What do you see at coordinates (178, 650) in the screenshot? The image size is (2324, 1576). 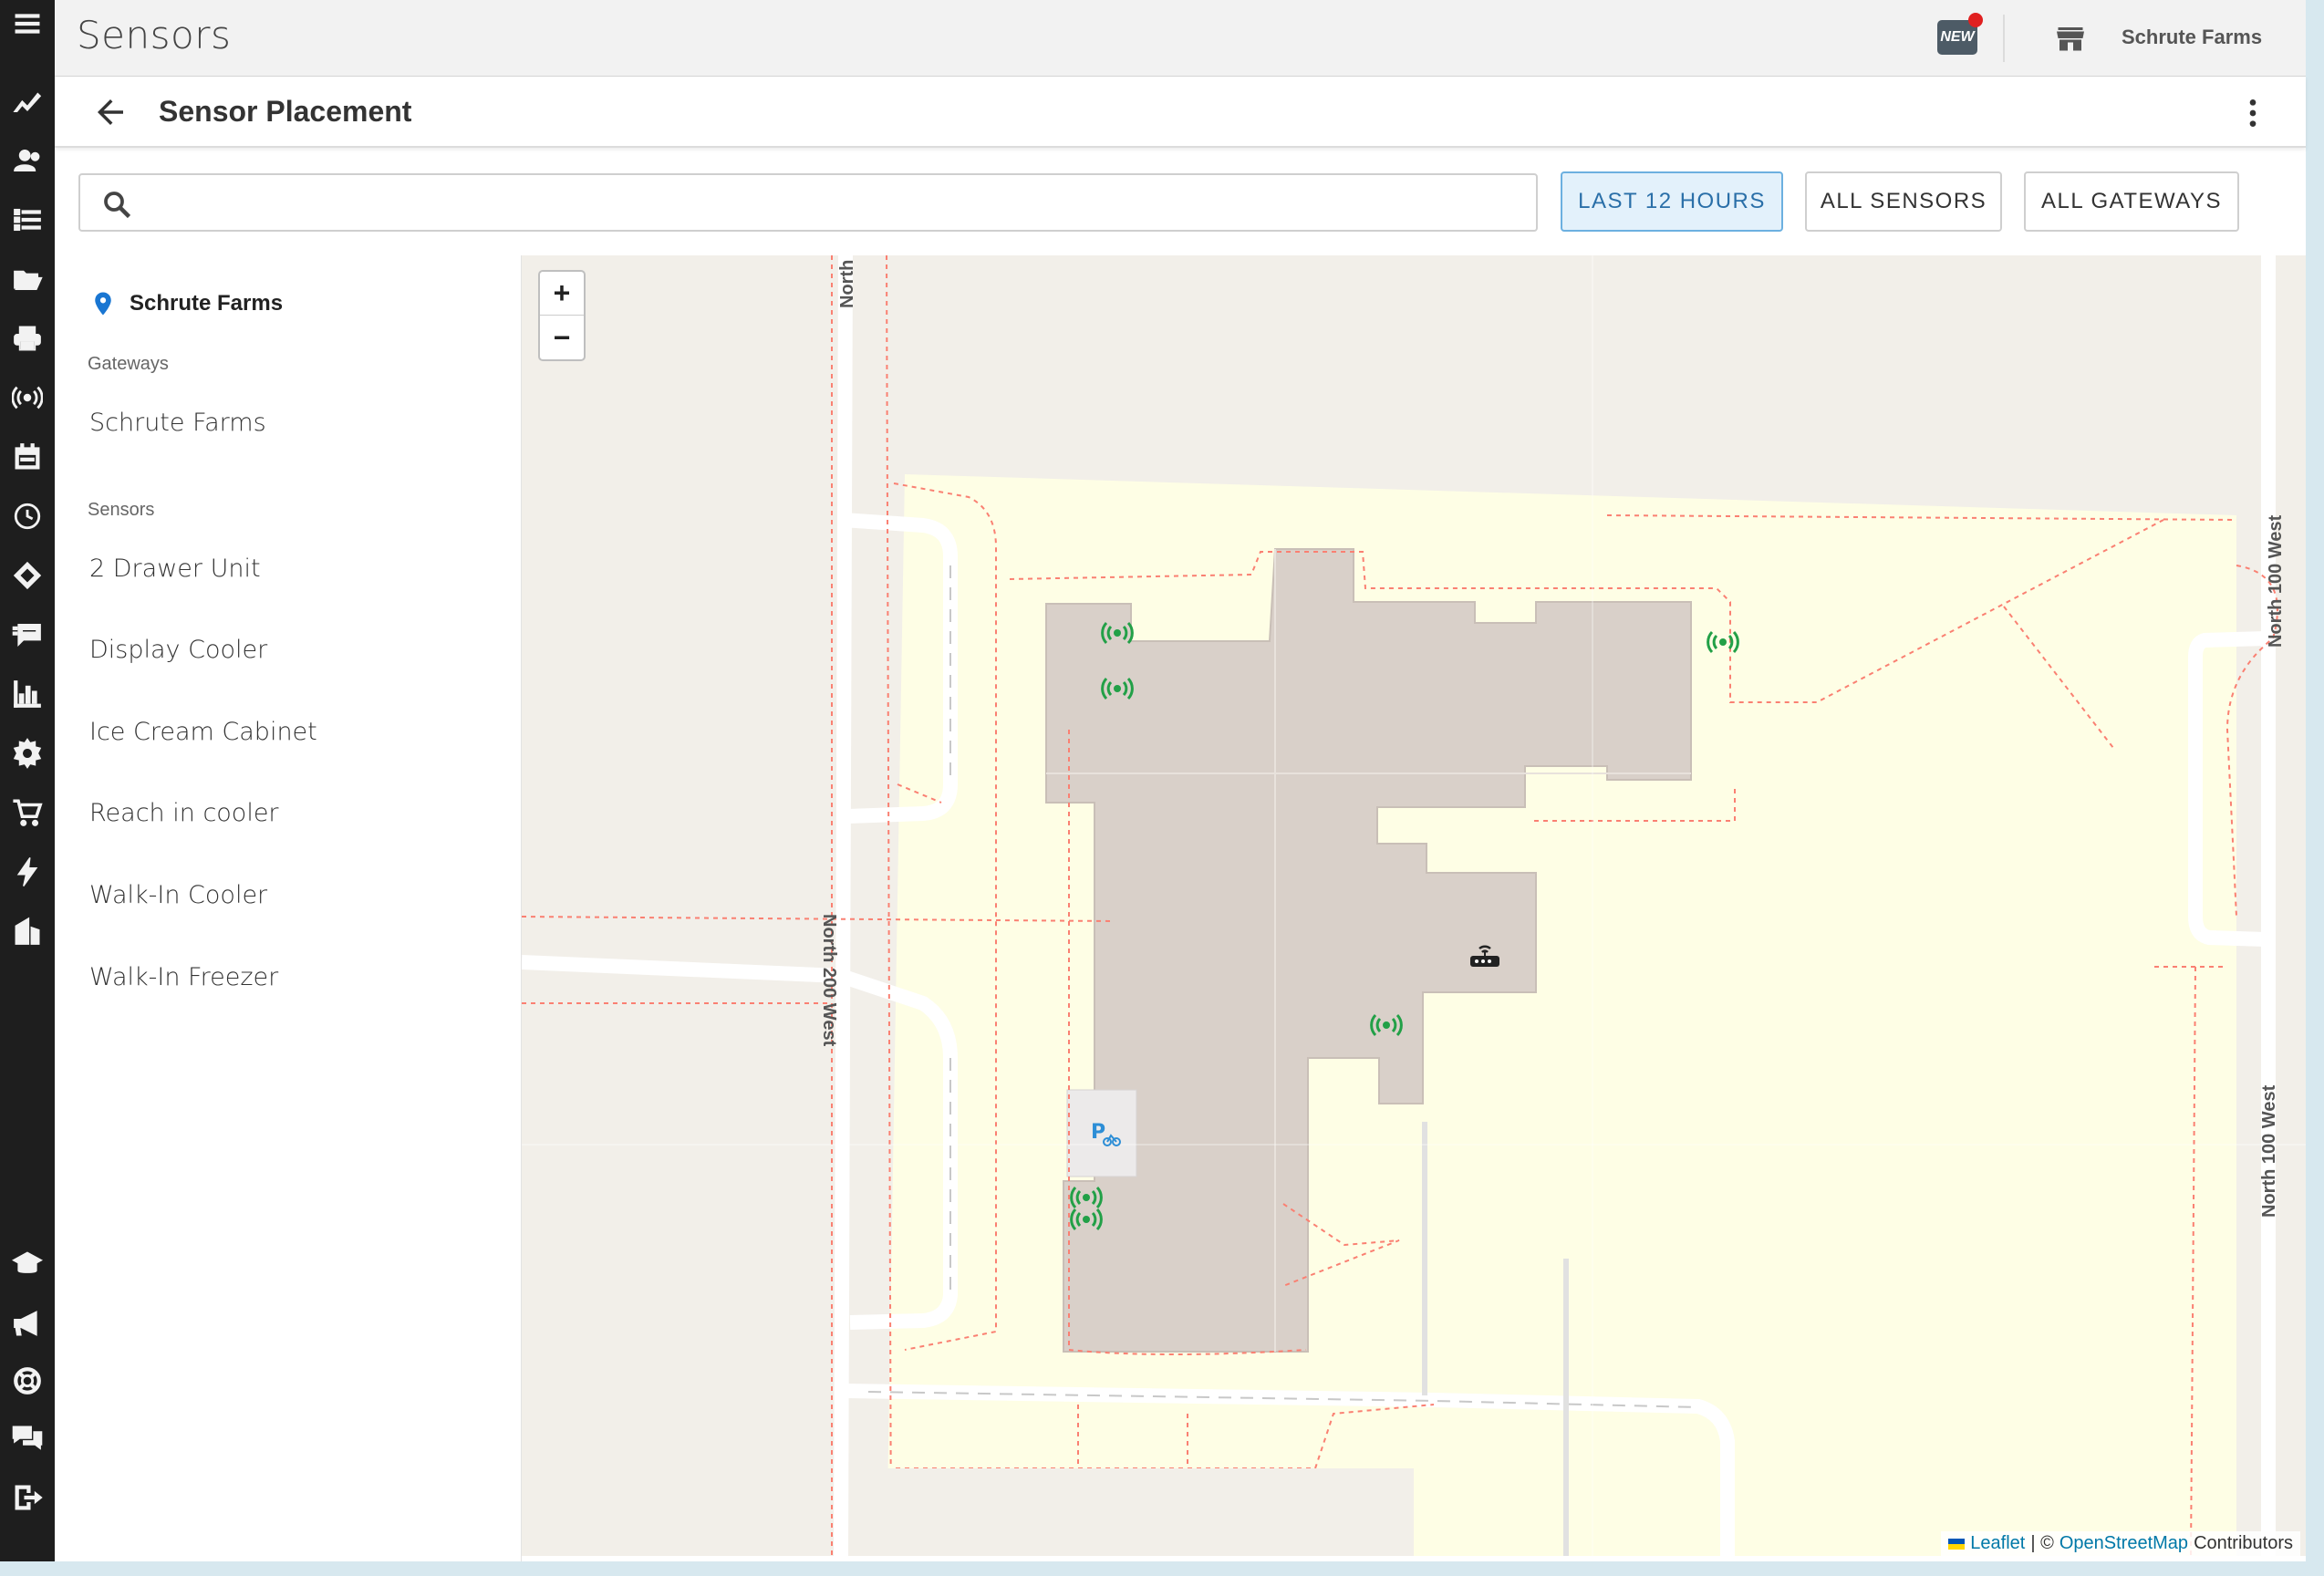 I see `sensor-item: Display Cooler` at bounding box center [178, 650].